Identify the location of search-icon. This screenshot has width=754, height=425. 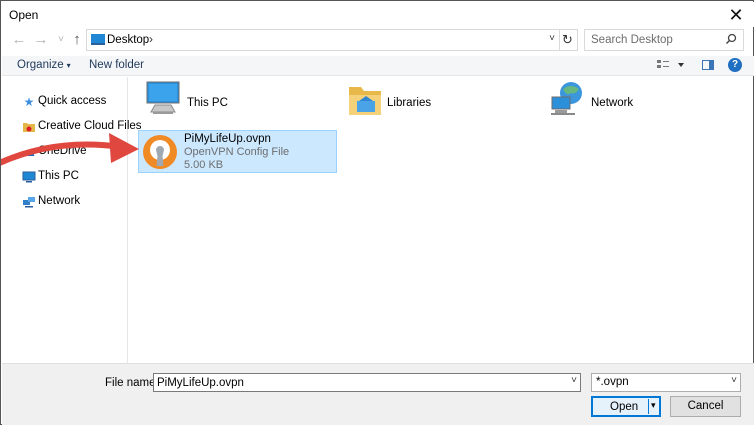
(731, 40).